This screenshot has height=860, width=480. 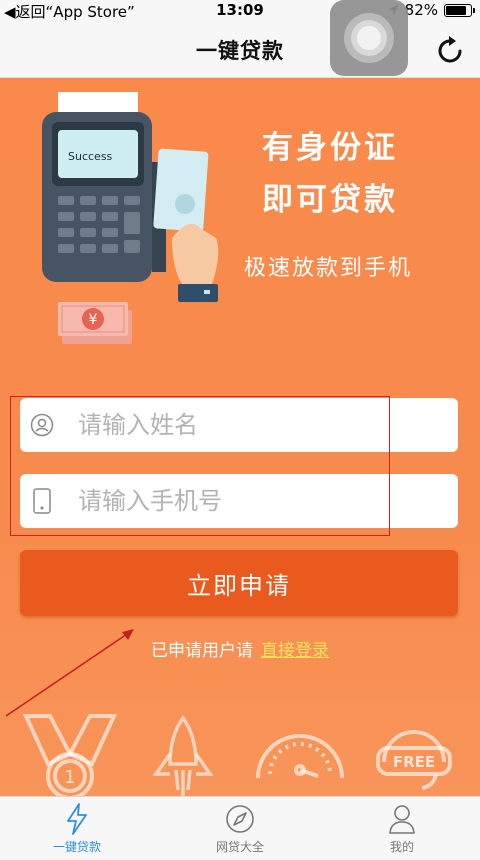 What do you see at coordinates (200, 466) in the screenshot?
I see `annotation-highlight-box` at bounding box center [200, 466].